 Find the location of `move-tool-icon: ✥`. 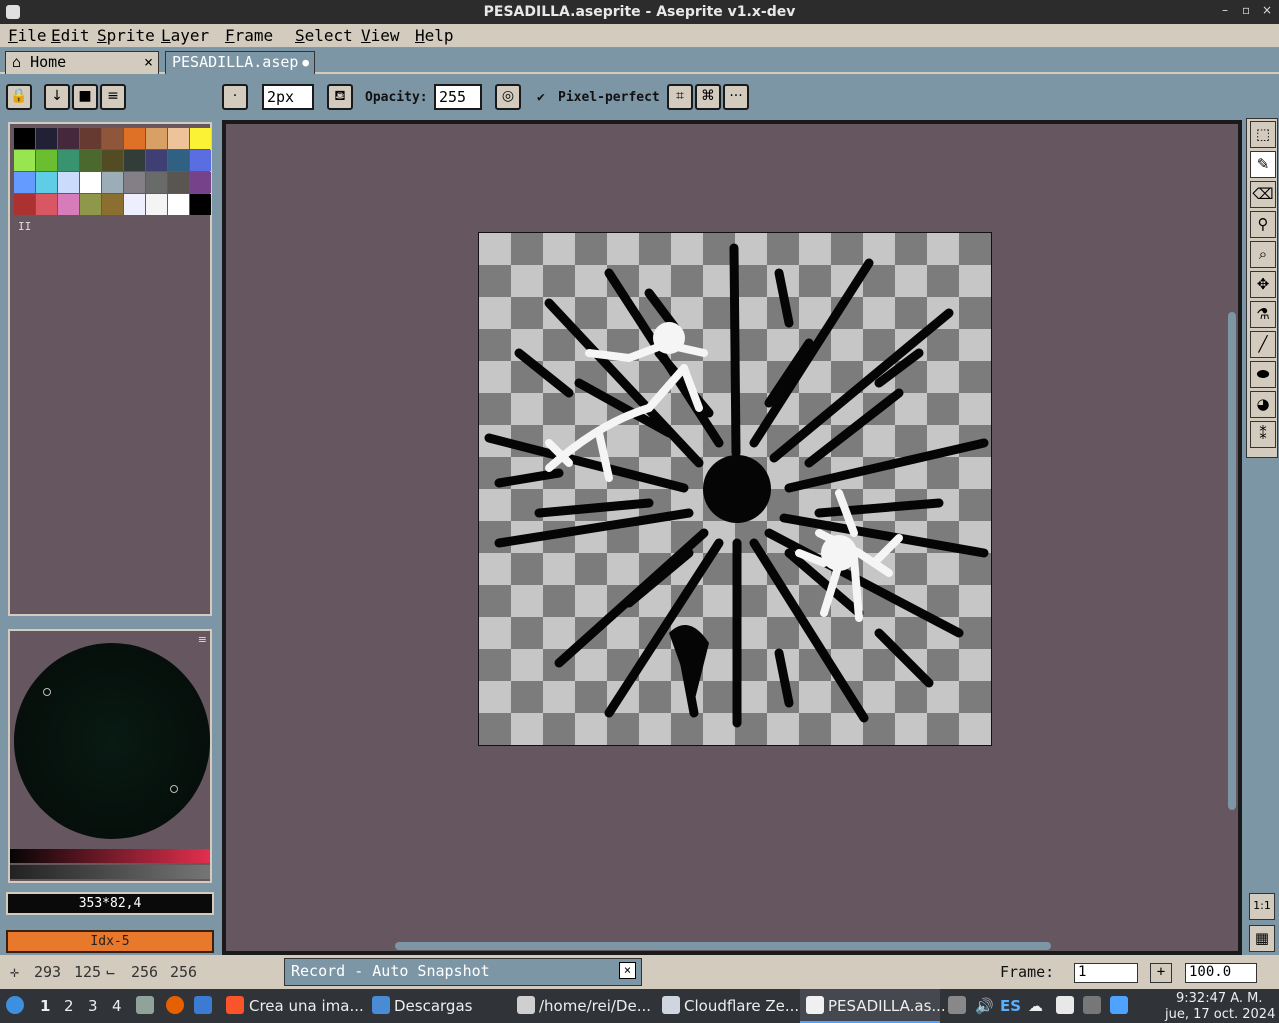

move-tool-icon: ✥ is located at coordinates (1263, 284).